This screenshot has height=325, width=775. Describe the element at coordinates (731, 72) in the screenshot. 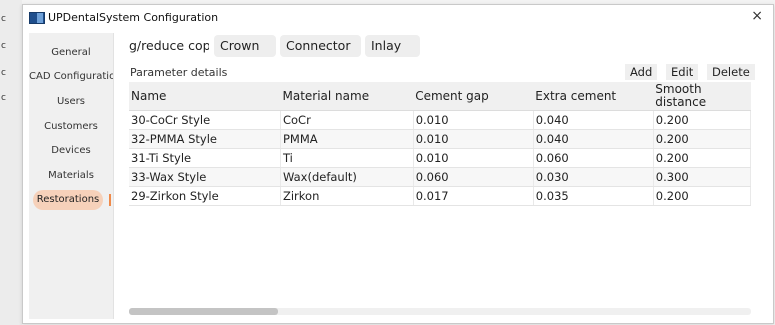

I see `delete-button: Delete` at that location.